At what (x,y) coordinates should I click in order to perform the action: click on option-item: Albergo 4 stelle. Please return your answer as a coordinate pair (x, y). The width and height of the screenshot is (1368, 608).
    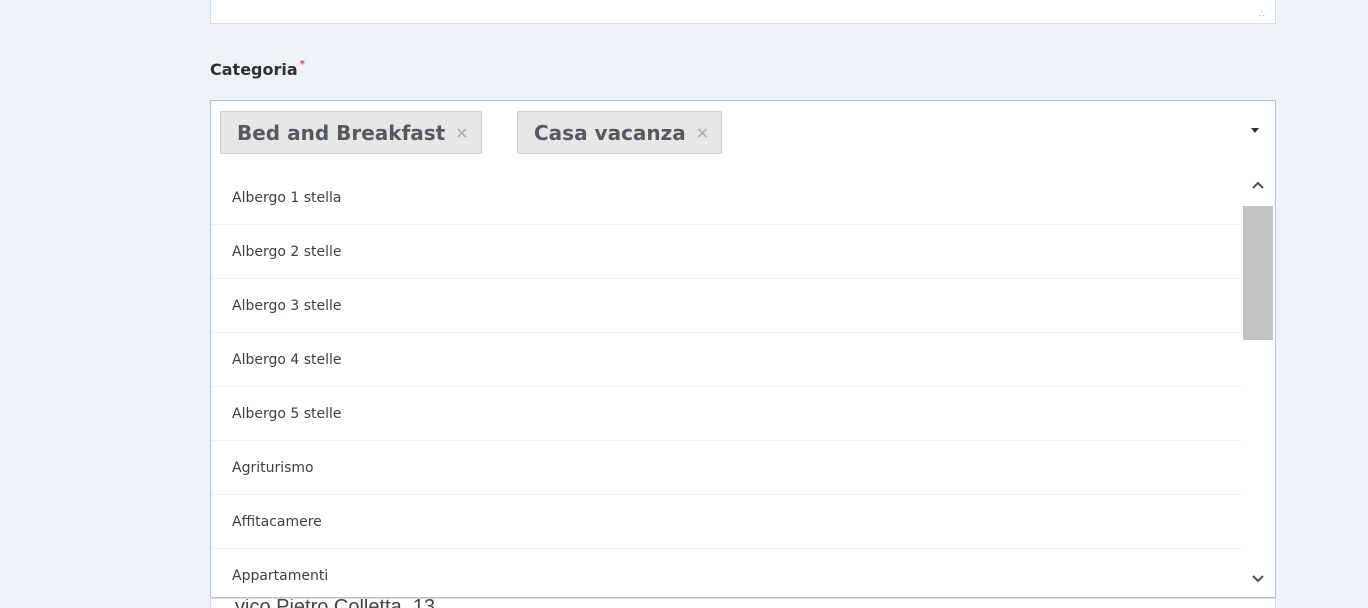
    Looking at the image, I should click on (726, 360).